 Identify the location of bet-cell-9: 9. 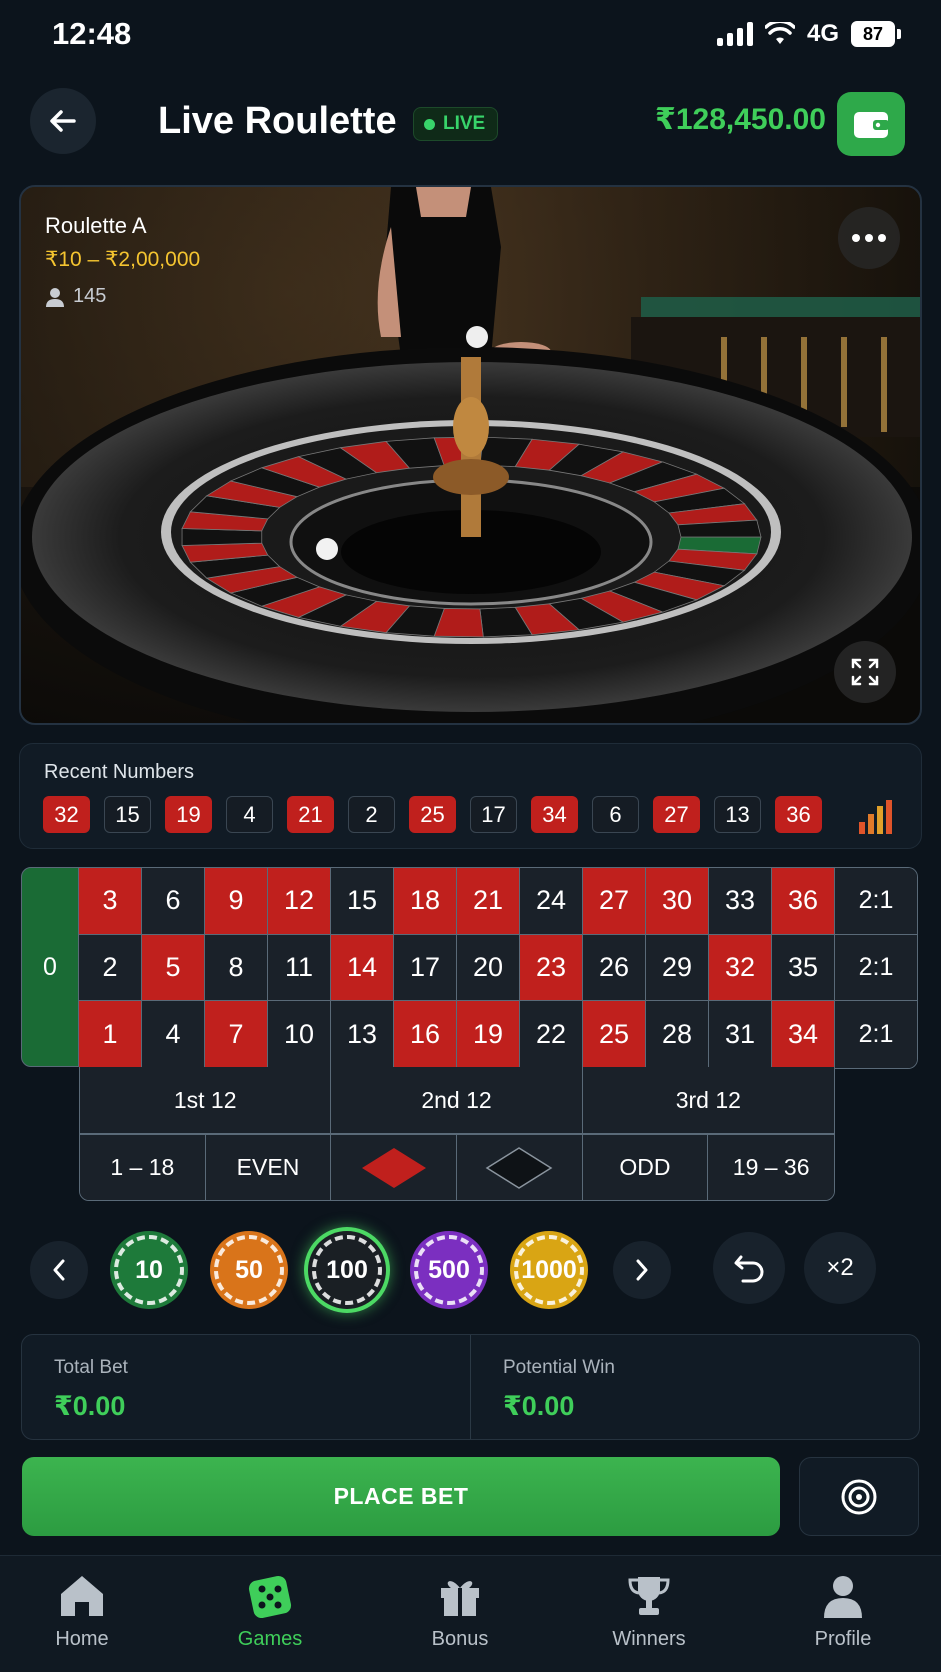
(236, 901).